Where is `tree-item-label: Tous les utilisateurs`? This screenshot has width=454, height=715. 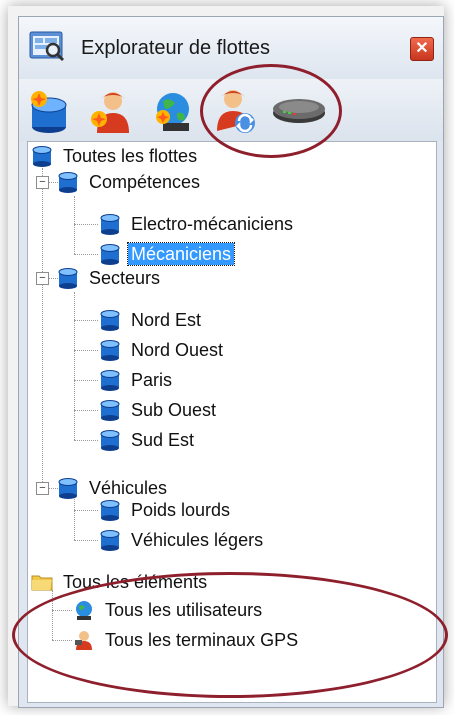 tree-item-label: Tous les utilisateurs is located at coordinates (184, 610).